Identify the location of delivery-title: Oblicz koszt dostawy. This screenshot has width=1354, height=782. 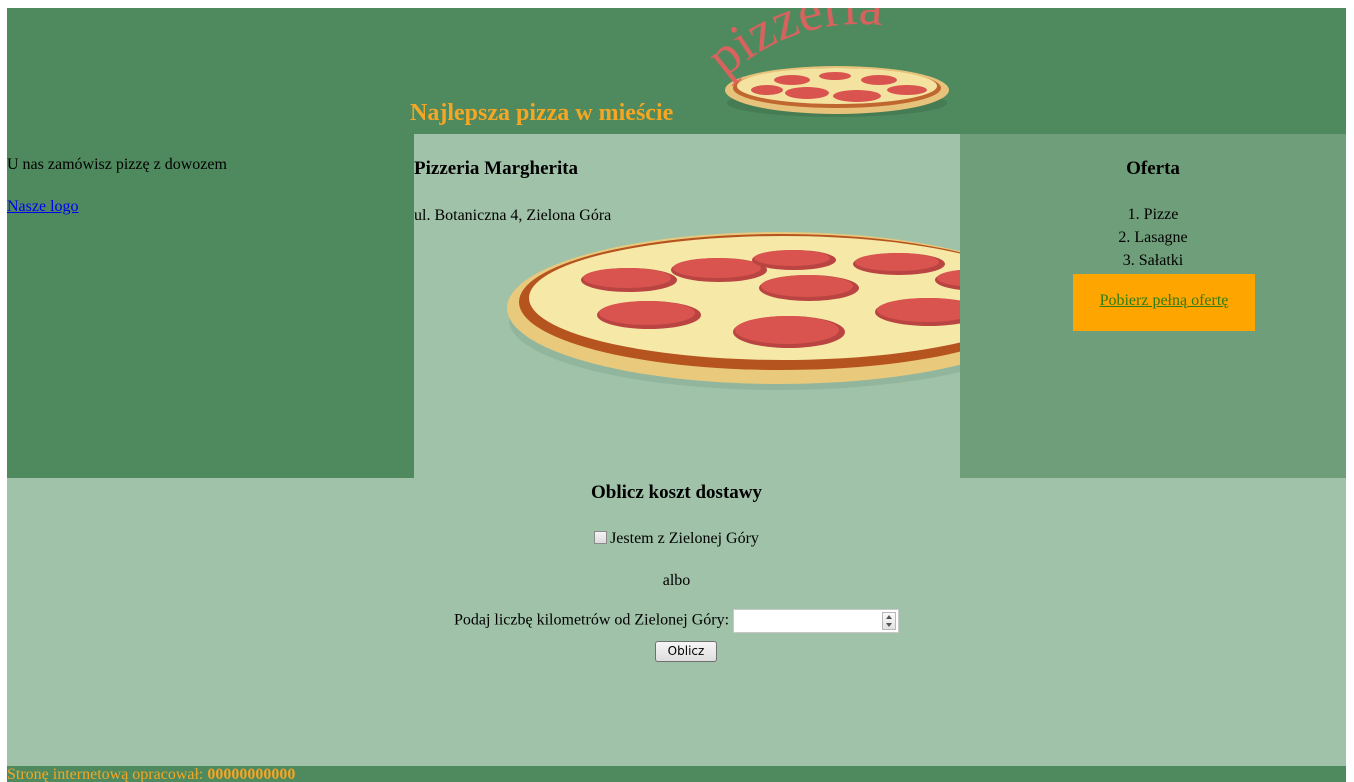
(676, 492).